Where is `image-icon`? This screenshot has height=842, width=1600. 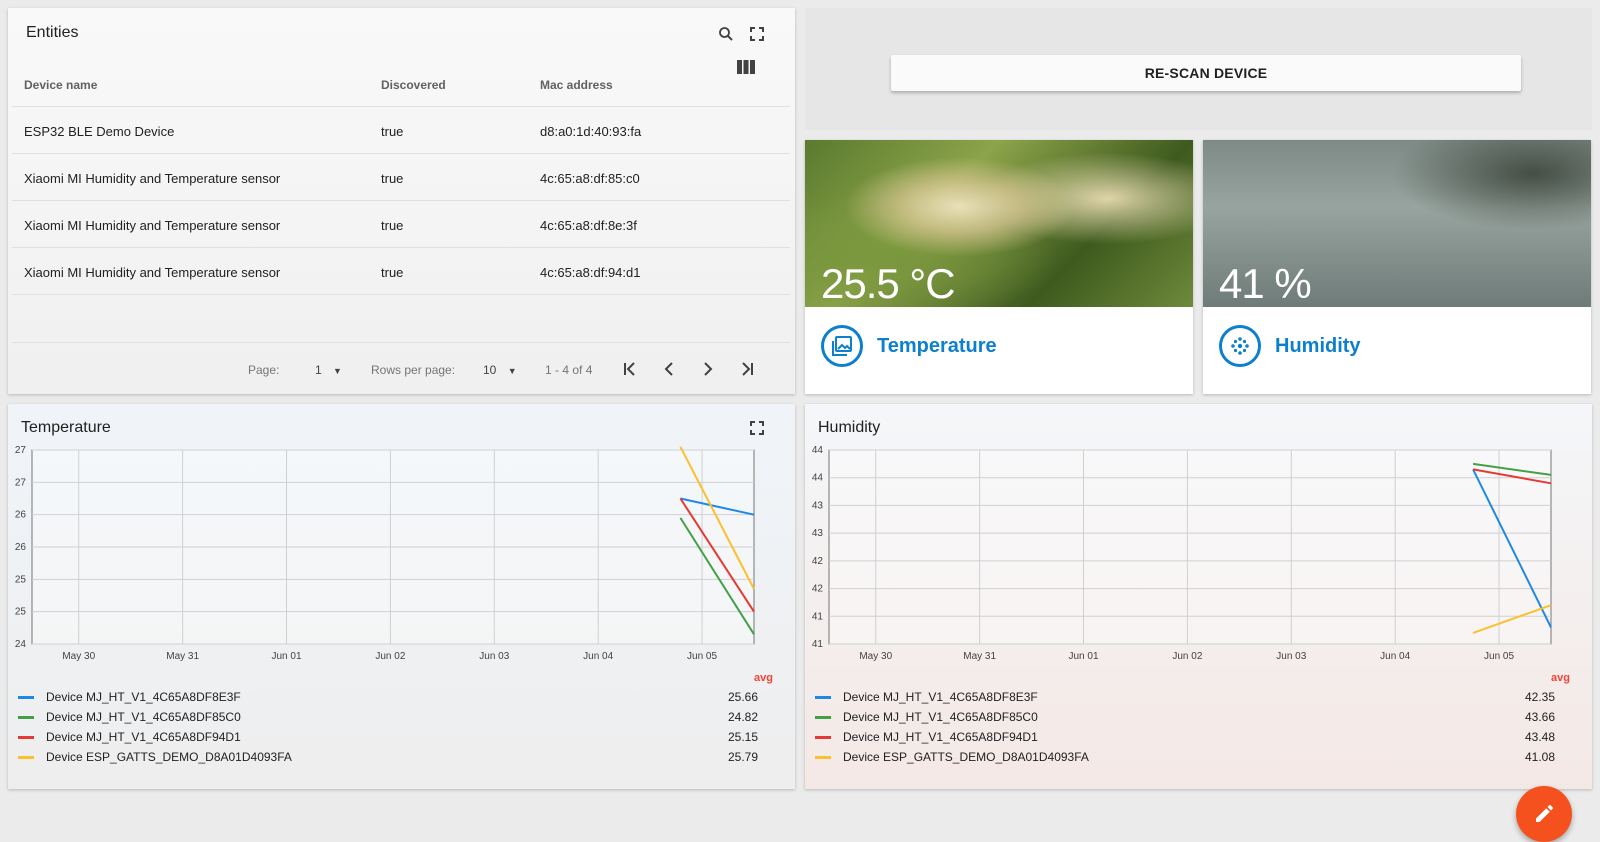 image-icon is located at coordinates (842, 346).